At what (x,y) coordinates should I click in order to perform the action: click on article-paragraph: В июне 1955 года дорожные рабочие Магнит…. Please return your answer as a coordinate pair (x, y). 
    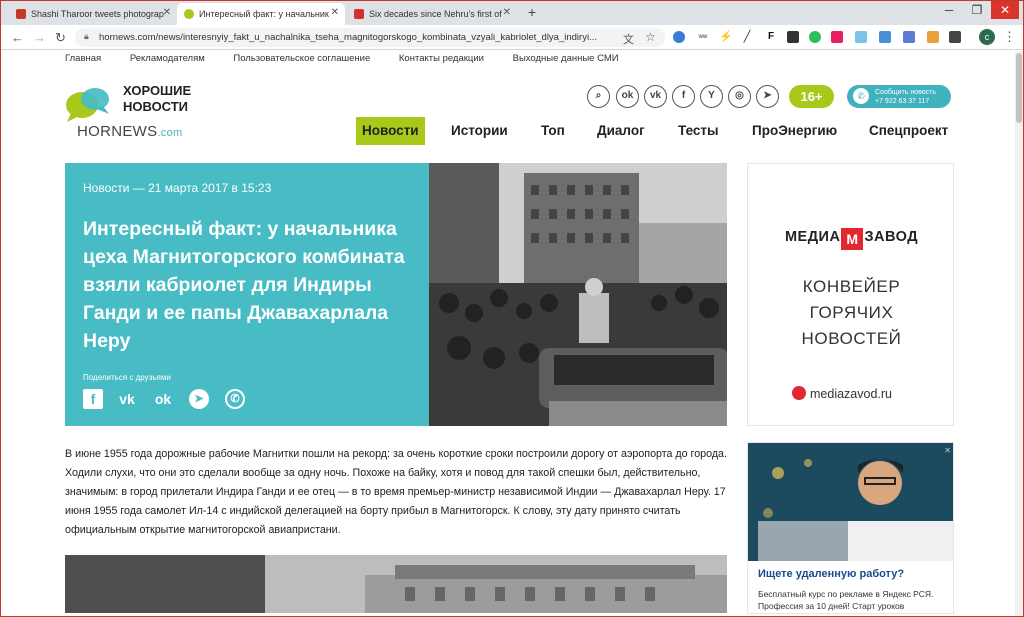
    Looking at the image, I should click on (396, 492).